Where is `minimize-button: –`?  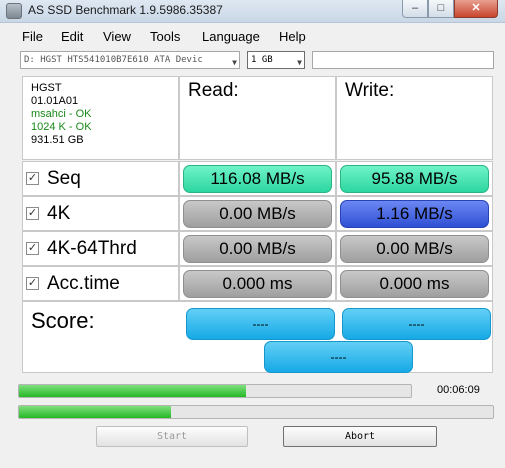 minimize-button: – is located at coordinates (415, 9).